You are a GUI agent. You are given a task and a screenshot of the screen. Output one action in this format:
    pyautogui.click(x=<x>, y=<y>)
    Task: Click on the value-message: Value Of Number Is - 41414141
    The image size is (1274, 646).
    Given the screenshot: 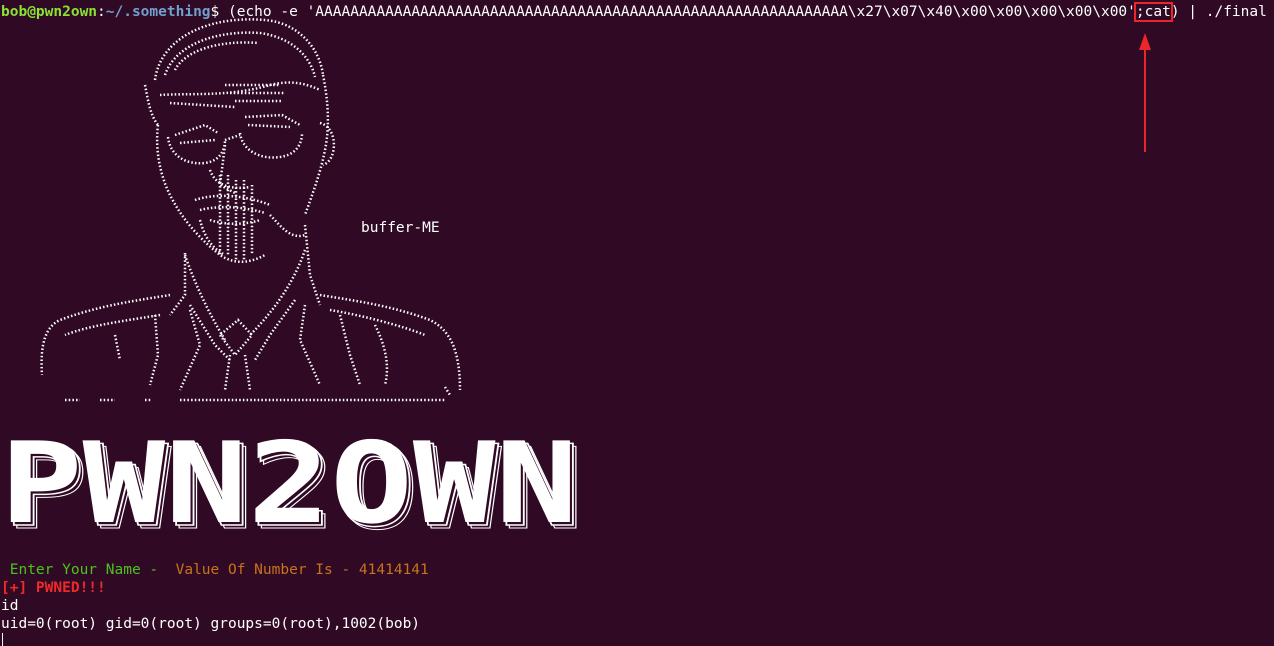 What is the action you would take?
    pyautogui.click(x=297, y=570)
    